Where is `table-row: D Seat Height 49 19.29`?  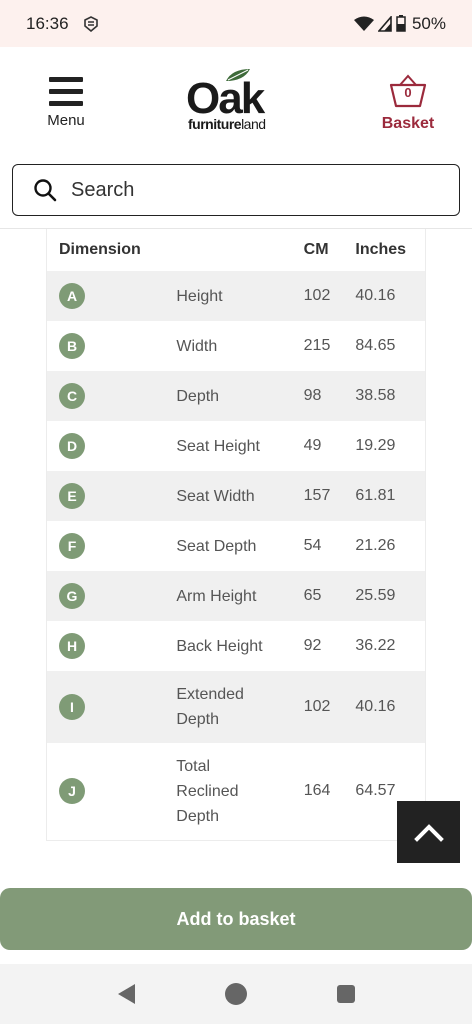
table-row: D Seat Height 49 19.29 is located at coordinates (236, 446).